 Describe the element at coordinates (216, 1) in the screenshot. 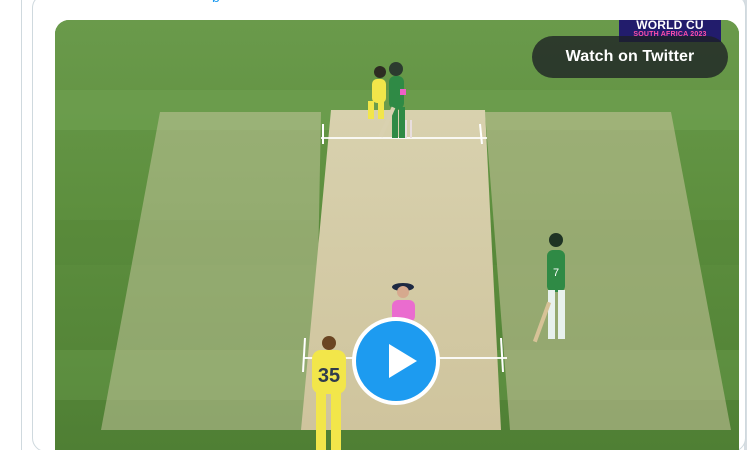

I see `tweet-link-fragment: p` at that location.